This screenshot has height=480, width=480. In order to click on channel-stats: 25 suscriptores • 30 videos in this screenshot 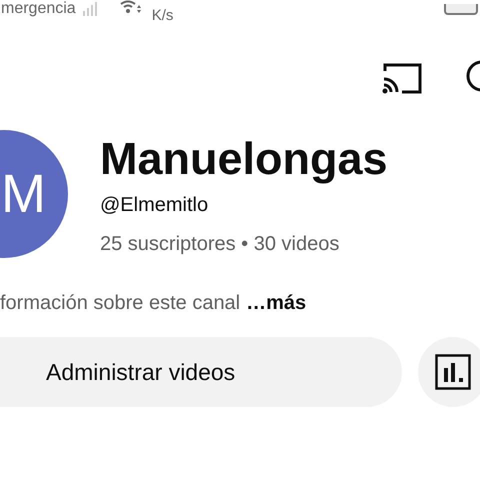, I will do `click(220, 244)`.